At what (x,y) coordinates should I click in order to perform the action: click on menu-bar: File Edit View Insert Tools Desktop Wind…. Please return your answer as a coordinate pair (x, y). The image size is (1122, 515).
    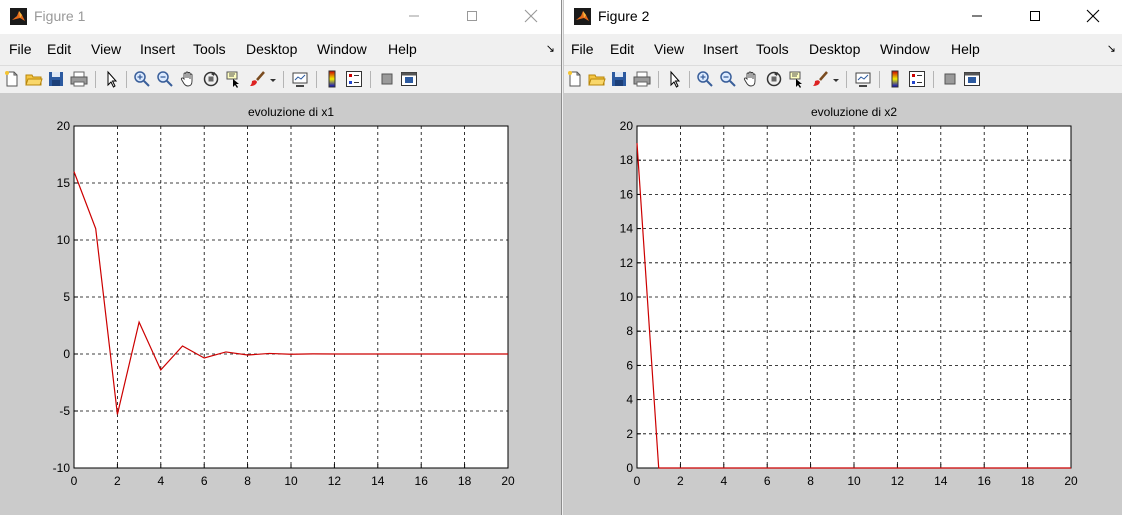
    Looking at the image, I should click on (843, 50).